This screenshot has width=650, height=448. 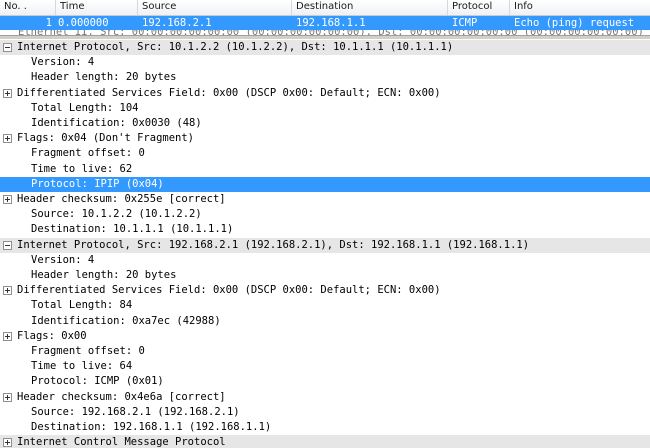 What do you see at coordinates (325, 412) in the screenshot?
I see `tree-row: Source: 192.168.2.1 (192.168.2.1)` at bounding box center [325, 412].